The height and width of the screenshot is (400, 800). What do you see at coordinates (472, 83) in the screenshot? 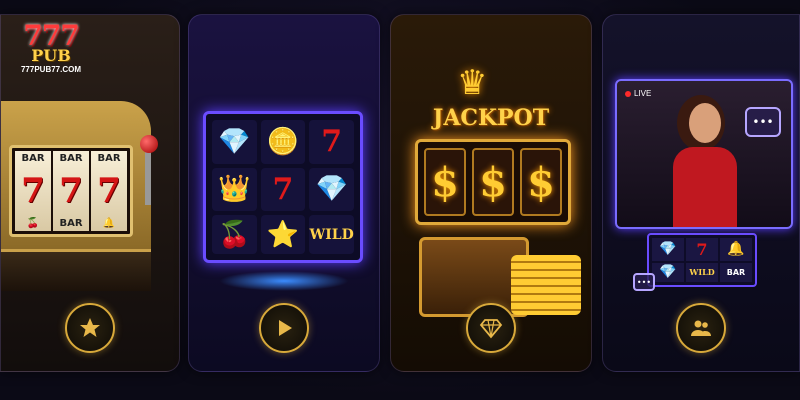
I see `crown-icon: ♛` at bounding box center [472, 83].